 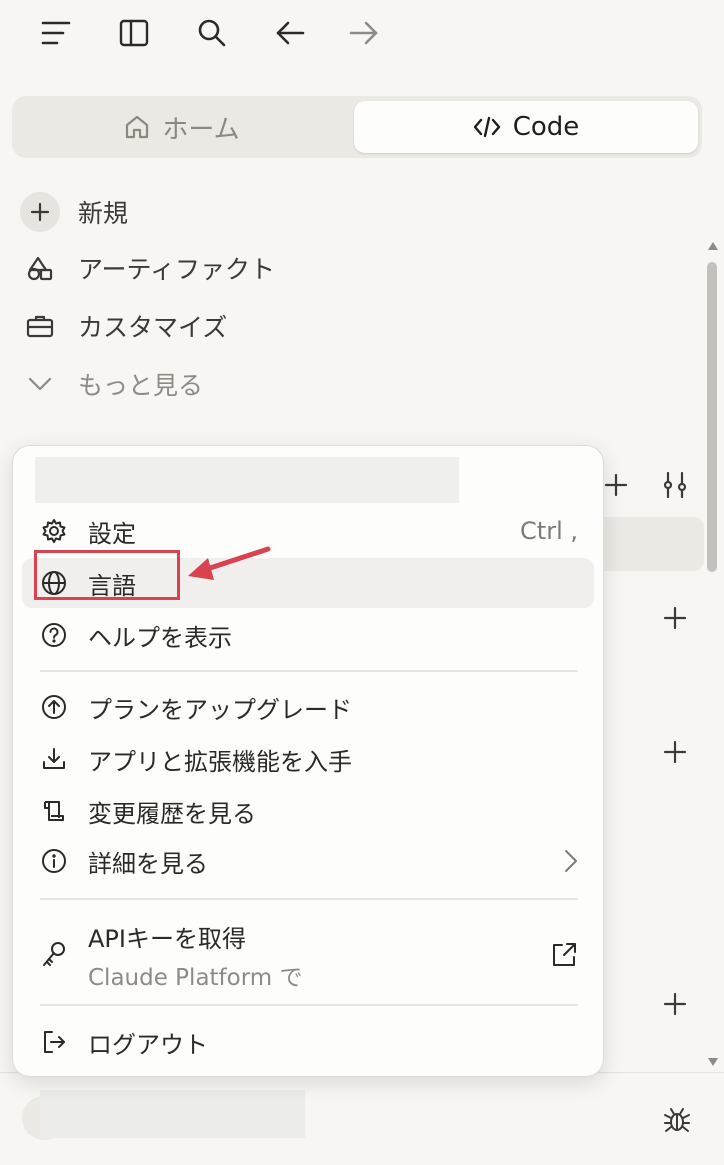 I want to click on tab-home: ホーム, so click(x=182, y=127).